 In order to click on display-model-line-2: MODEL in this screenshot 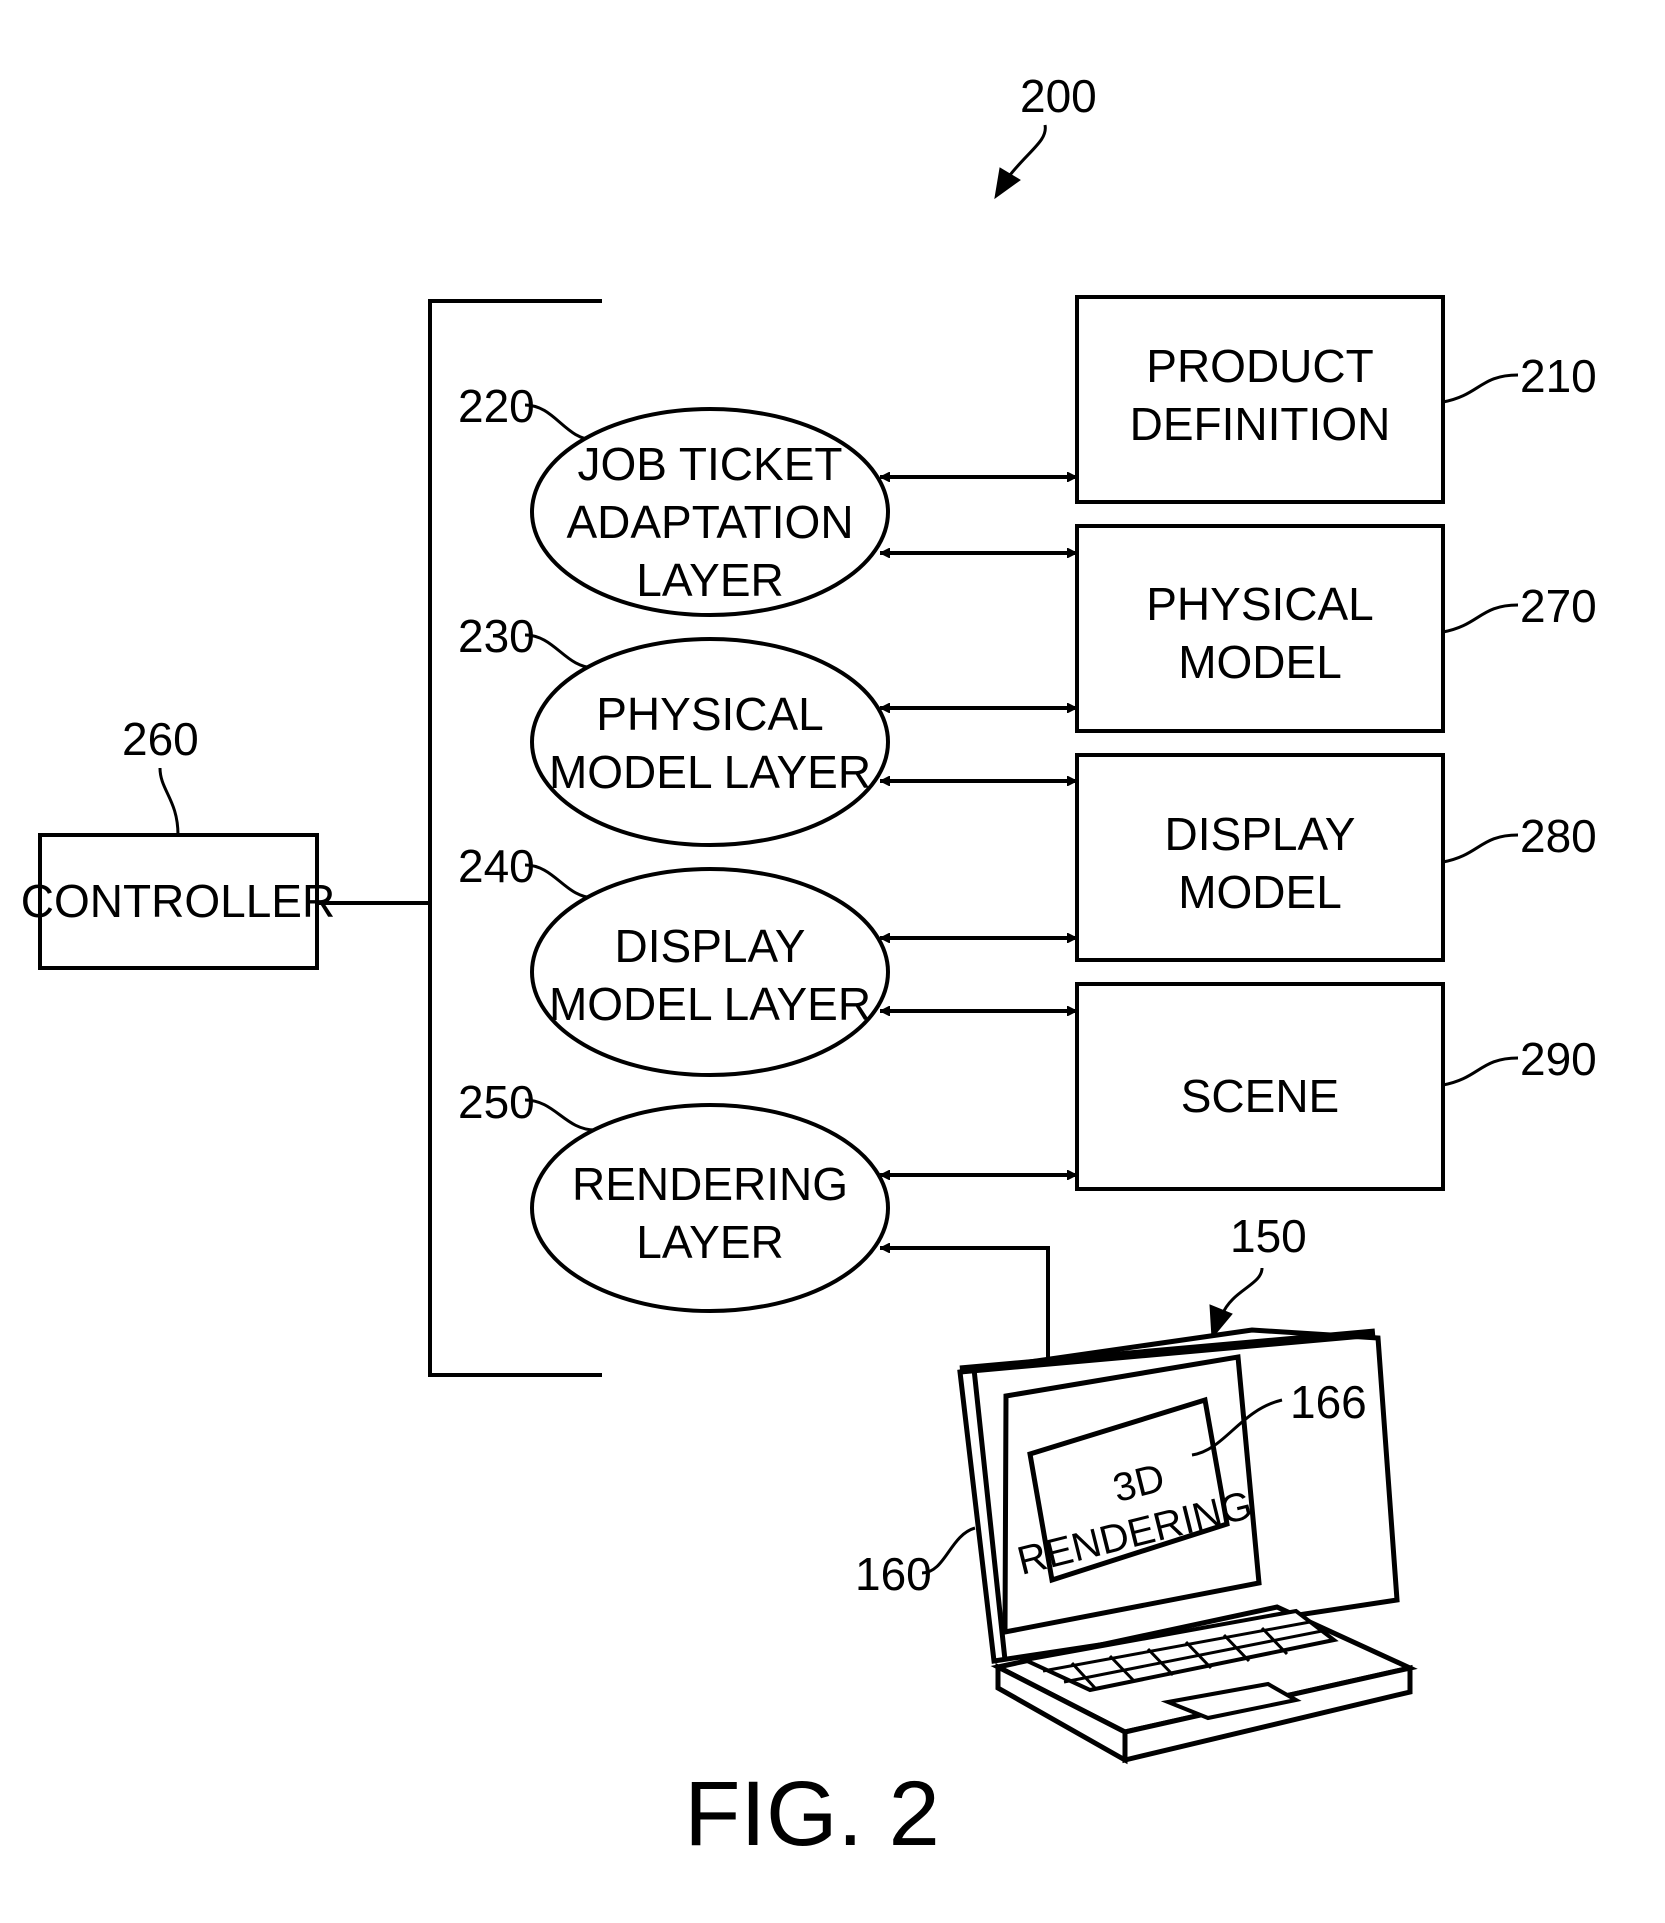, I will do `click(1260, 892)`.